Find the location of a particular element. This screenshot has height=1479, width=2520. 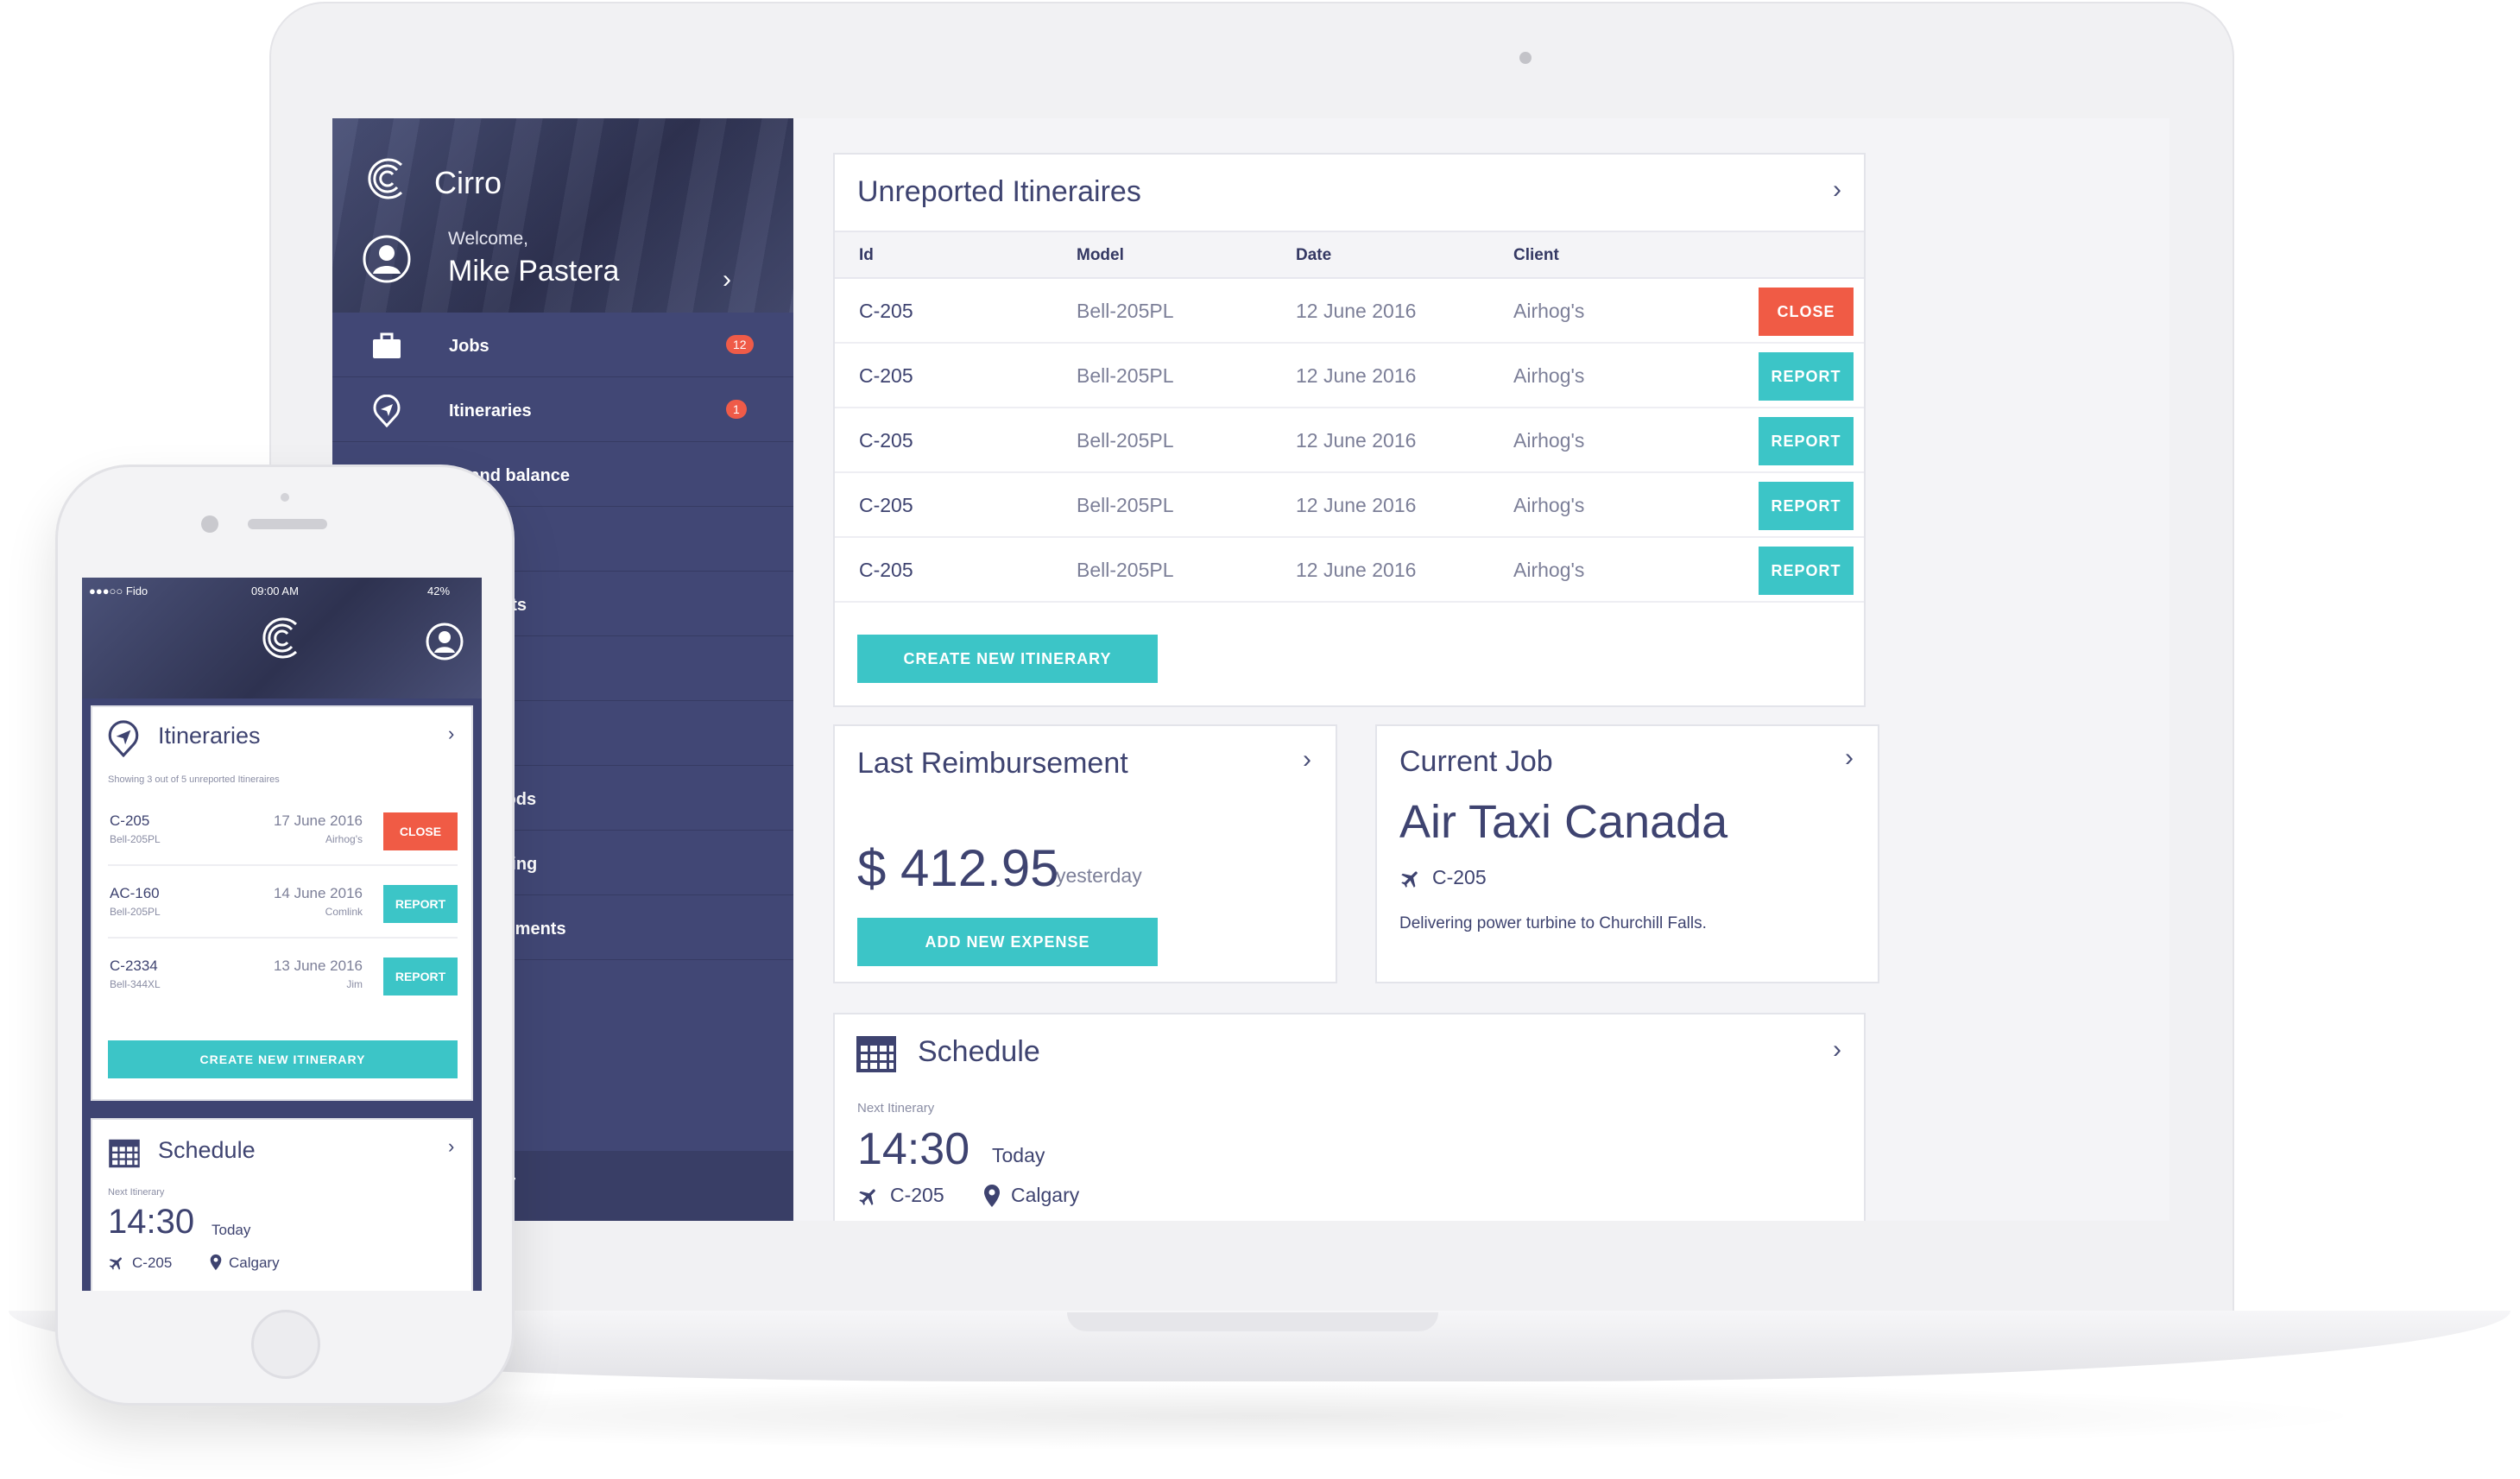

schedule-aircraft: C-205 is located at coordinates (917, 1195).